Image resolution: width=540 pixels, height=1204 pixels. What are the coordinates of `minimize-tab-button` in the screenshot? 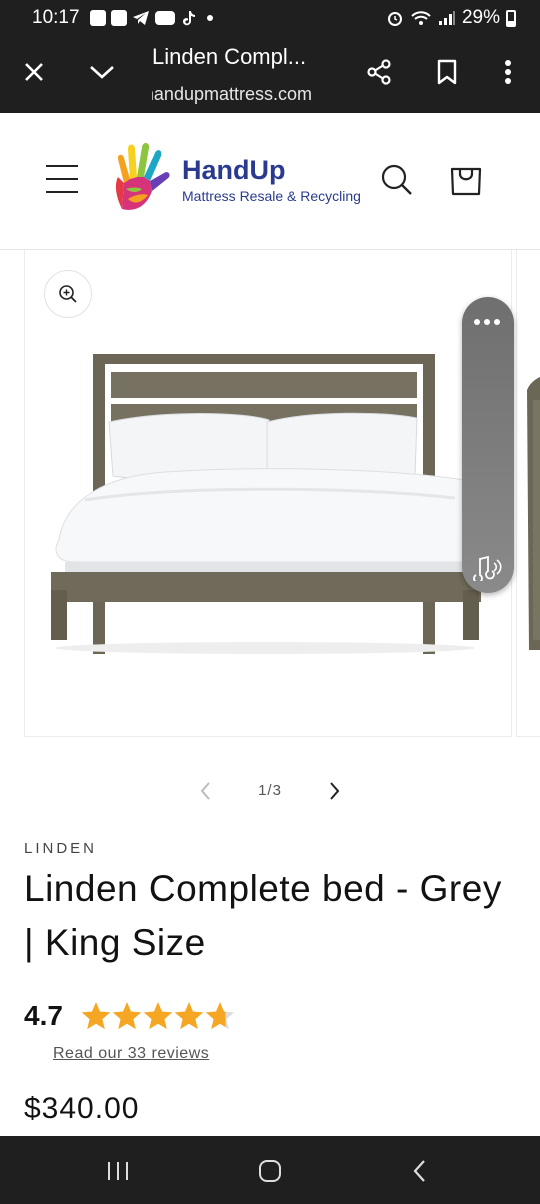 It's located at (102, 72).